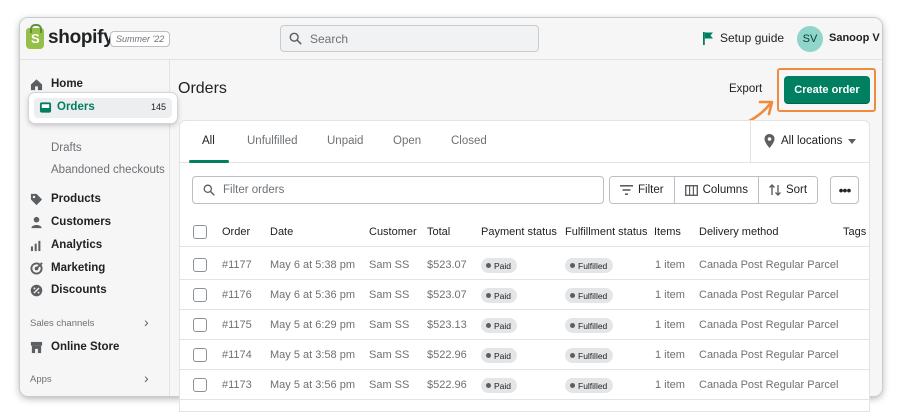 Image resolution: width=900 pixels, height=413 pixels. What do you see at coordinates (827, 90) in the screenshot?
I see `create-order-button: Create order` at bounding box center [827, 90].